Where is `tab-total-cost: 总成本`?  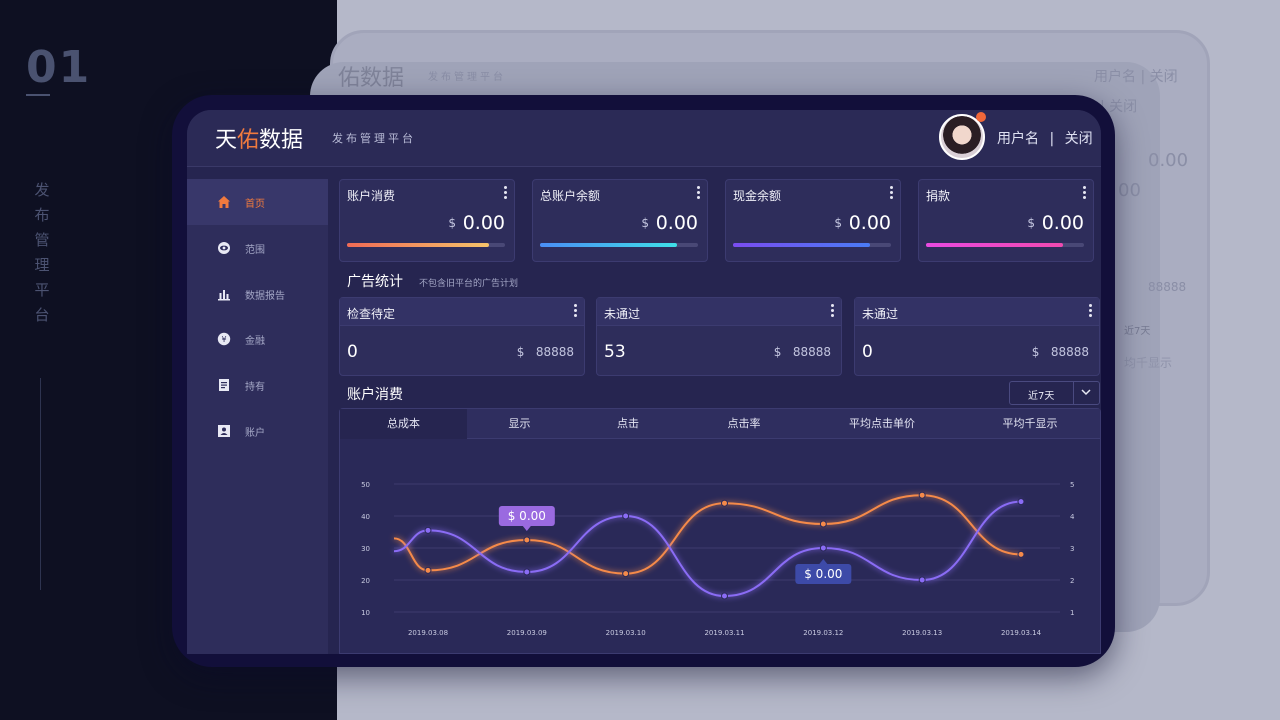
tab-total-cost: 总成本 is located at coordinates (403, 424).